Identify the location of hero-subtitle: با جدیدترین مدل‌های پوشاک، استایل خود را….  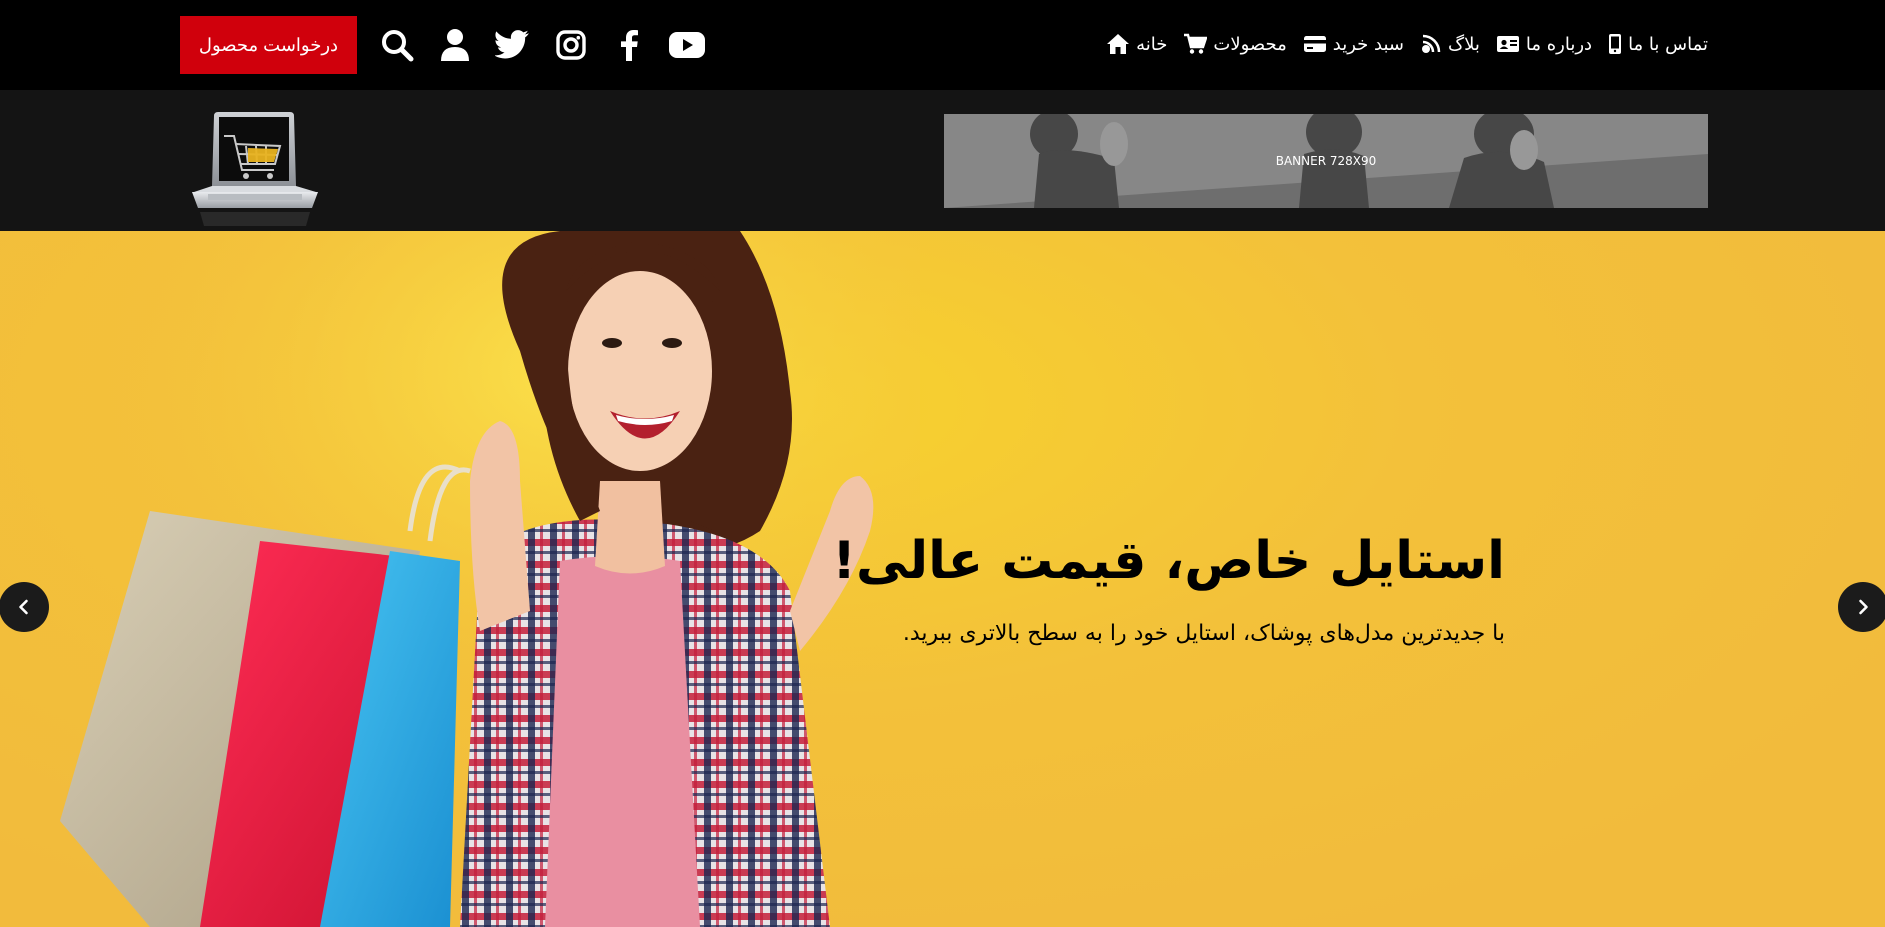
(1203, 633).